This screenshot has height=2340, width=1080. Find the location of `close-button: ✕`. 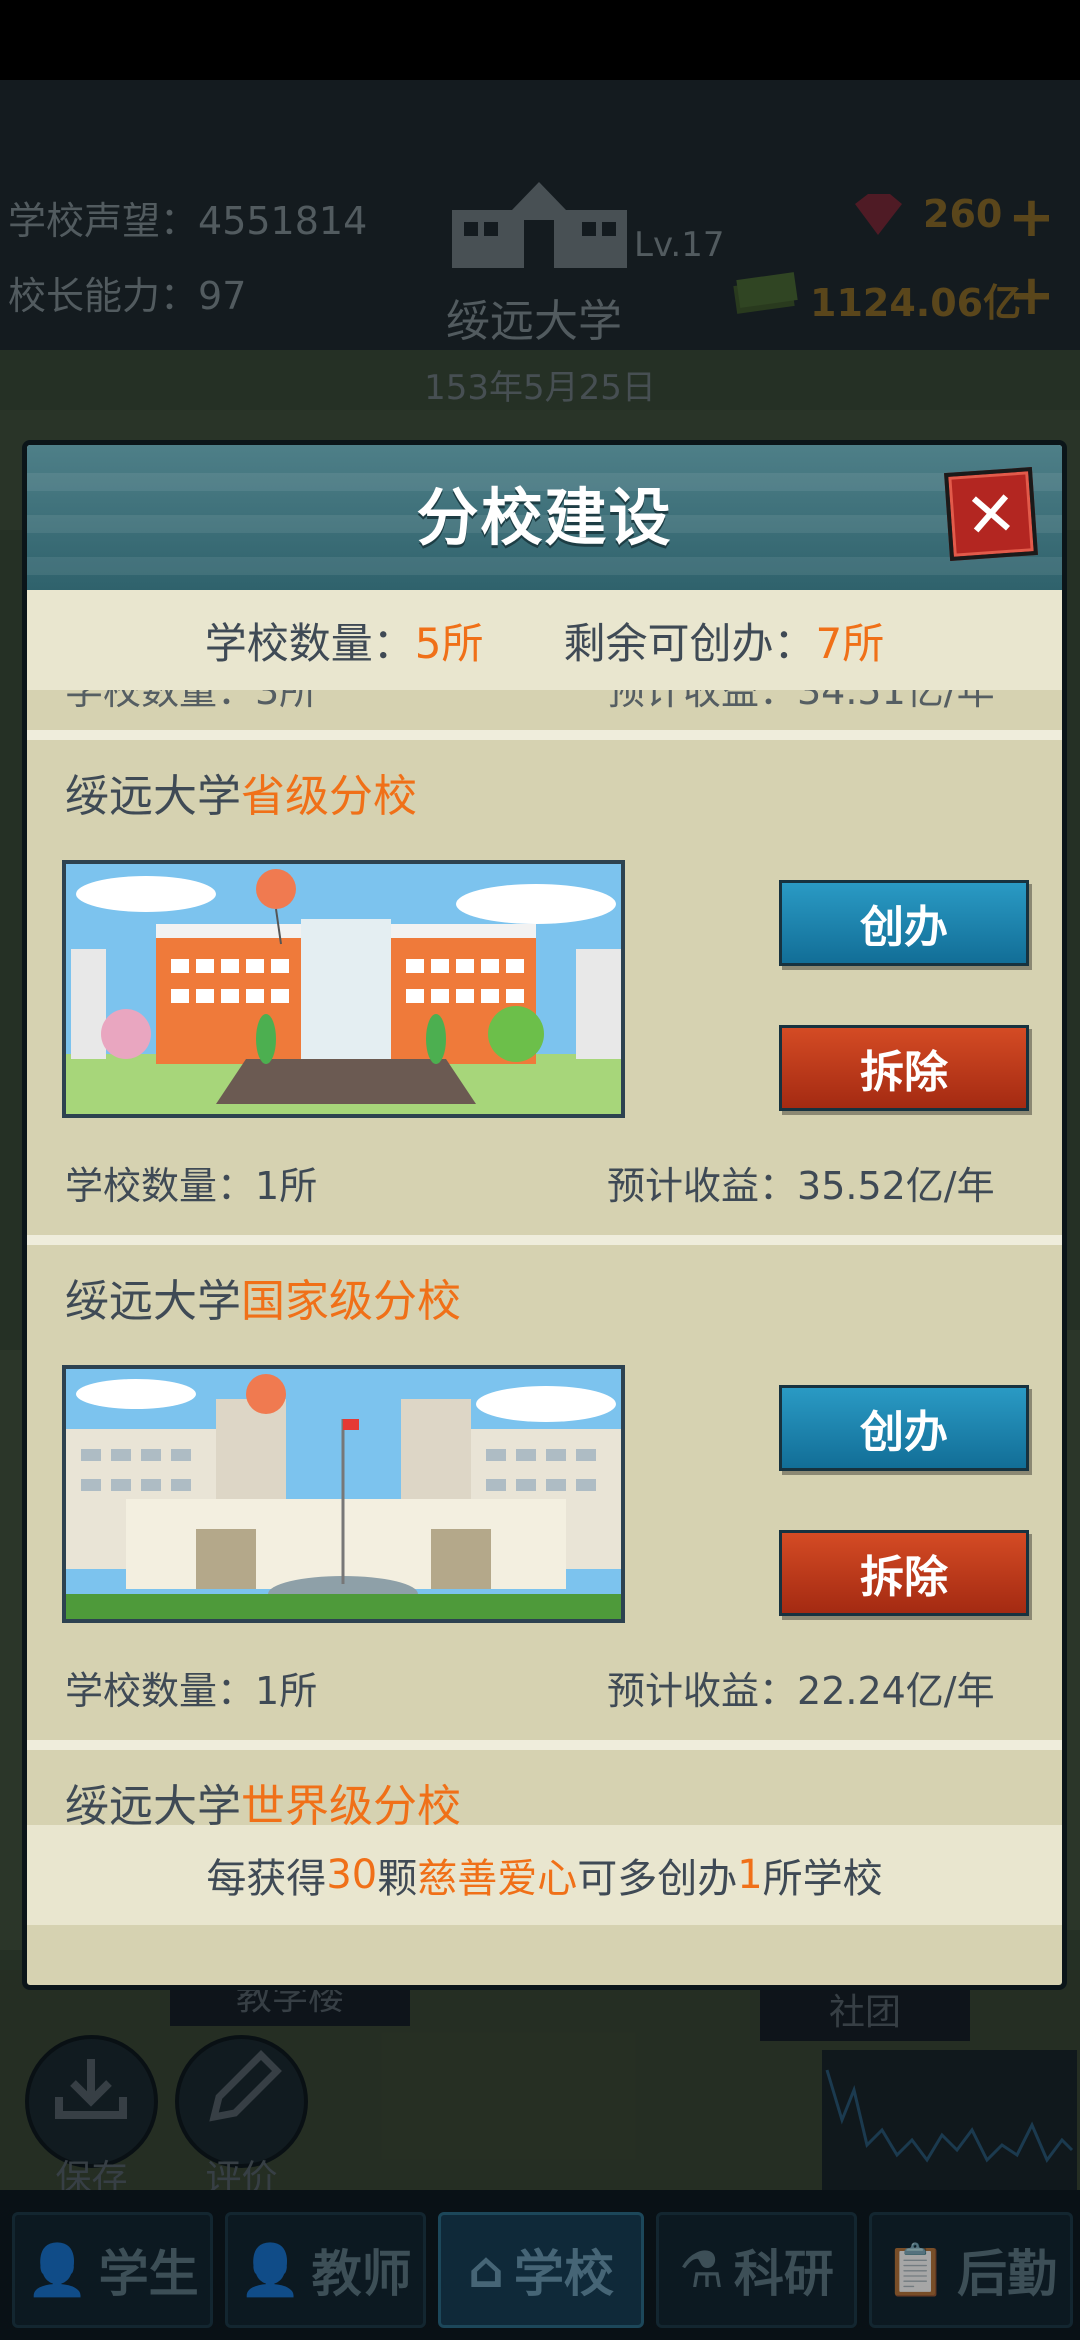

close-button: ✕ is located at coordinates (991, 514).